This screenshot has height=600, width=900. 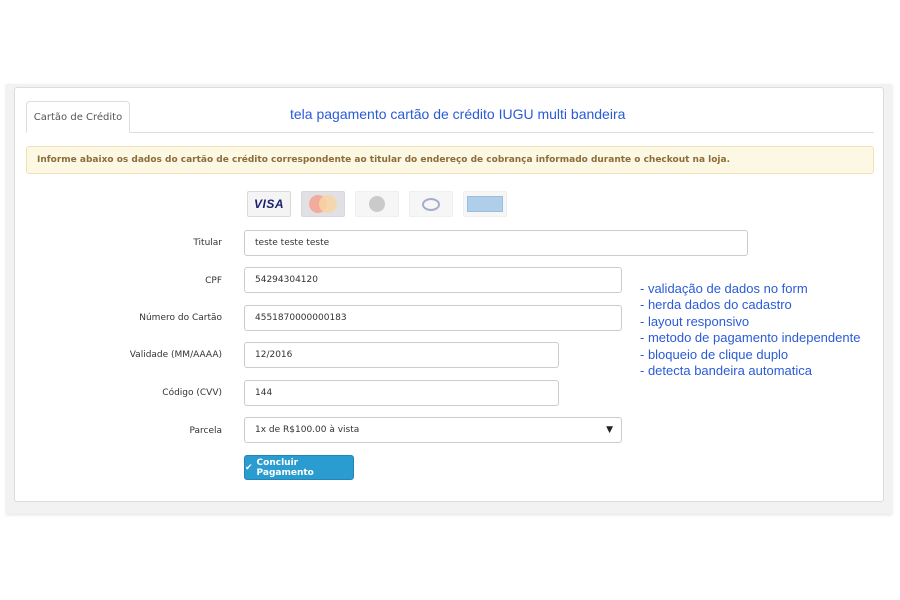 What do you see at coordinates (750, 338) in the screenshot?
I see `feature-note: - metodo de pagamento independente` at bounding box center [750, 338].